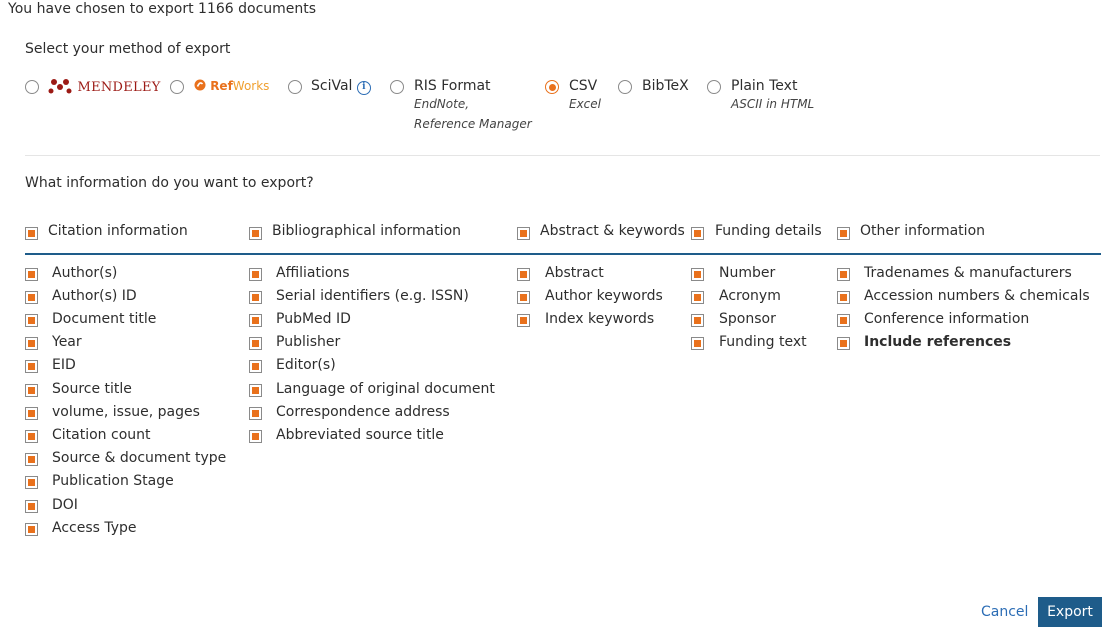 The height and width of the screenshot is (627, 1108). I want to click on scival-radio, so click(295, 87).